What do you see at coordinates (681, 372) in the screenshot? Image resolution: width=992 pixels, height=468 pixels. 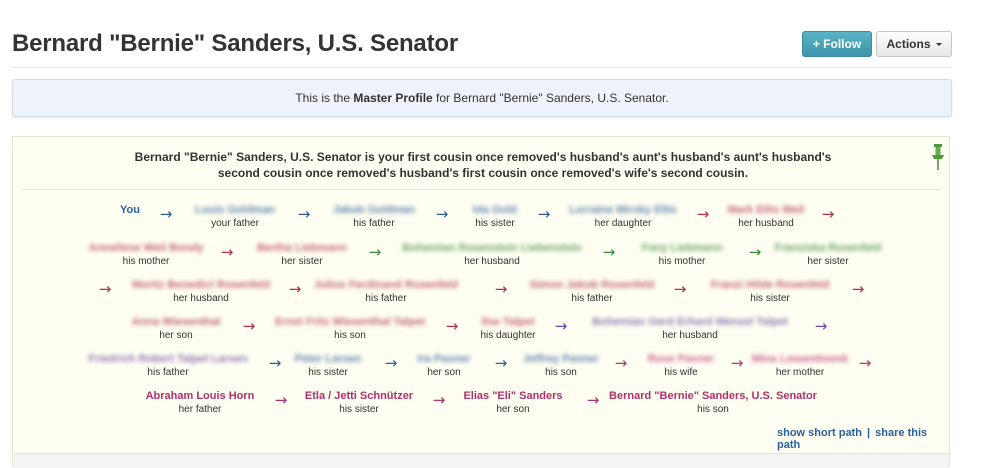 I see `path-relation-label: his wife` at bounding box center [681, 372].